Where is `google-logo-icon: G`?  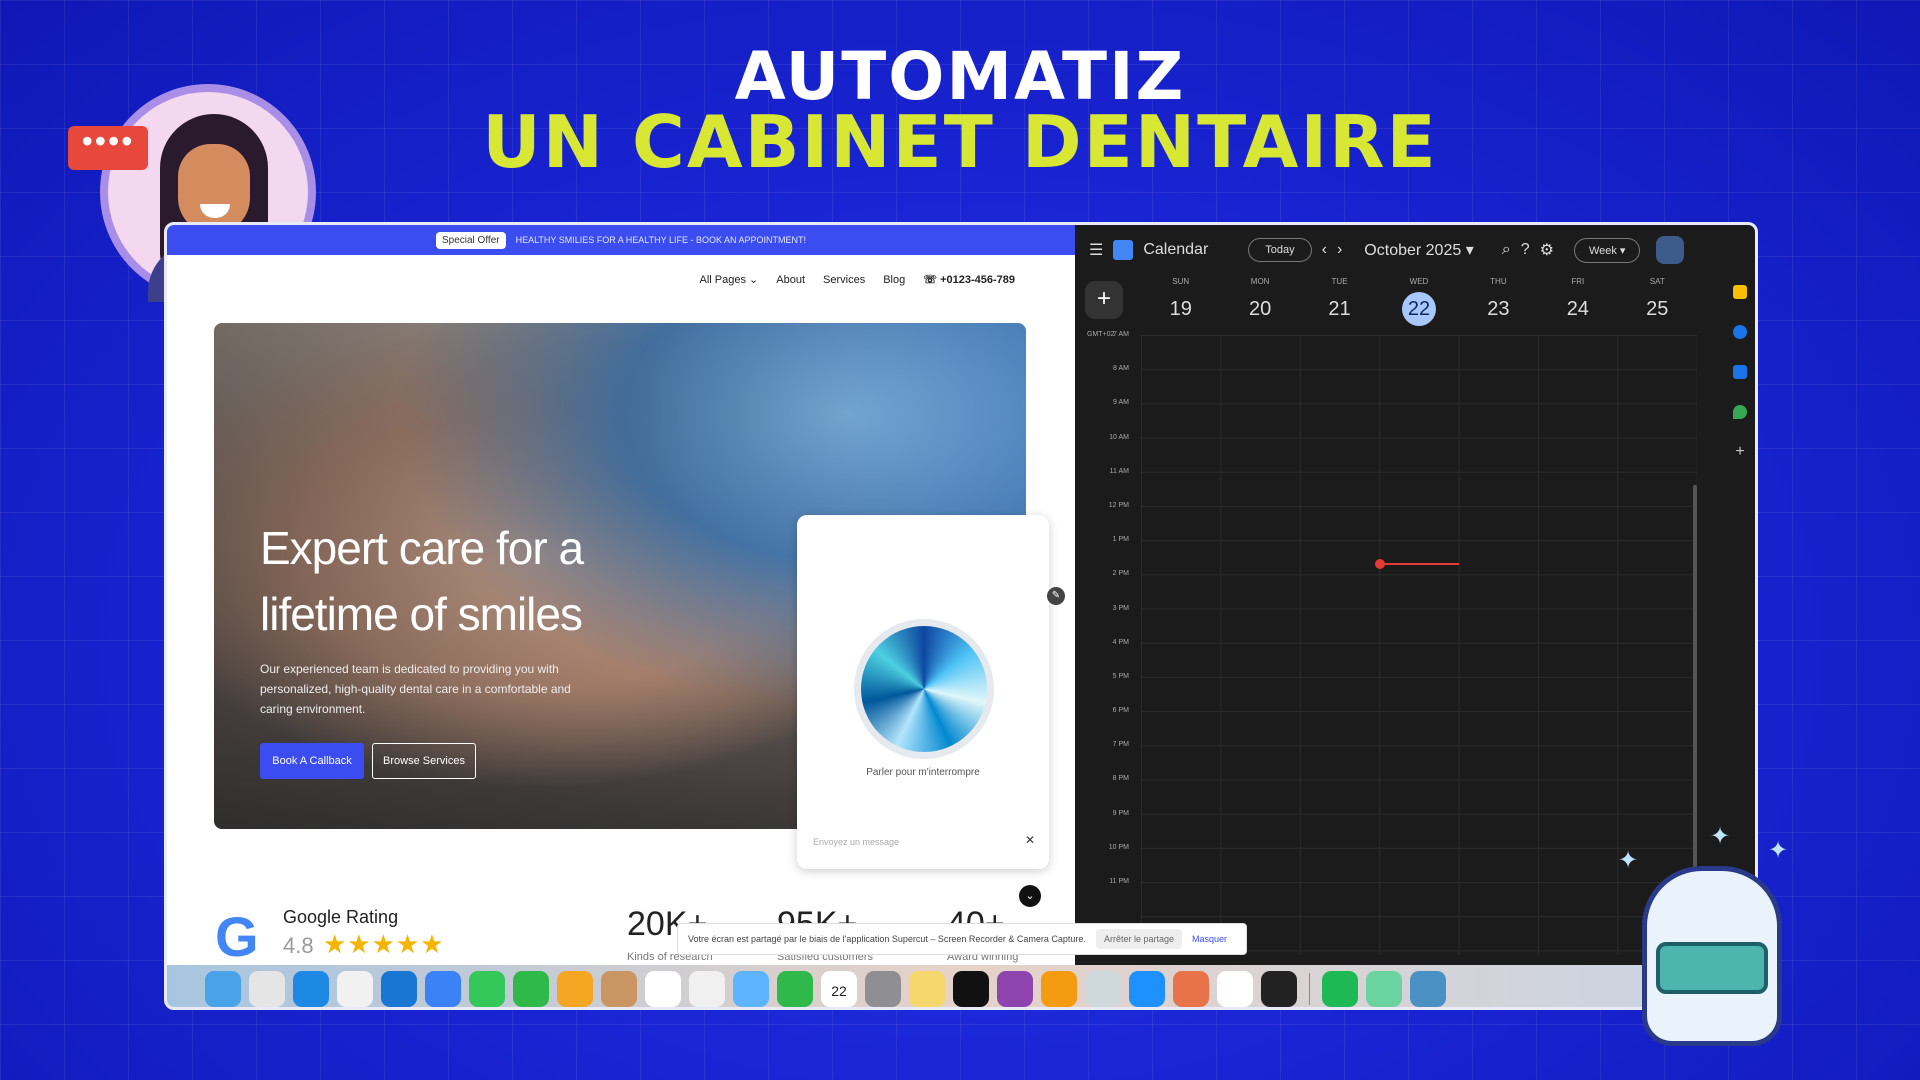
google-logo-icon: G is located at coordinates (237, 936).